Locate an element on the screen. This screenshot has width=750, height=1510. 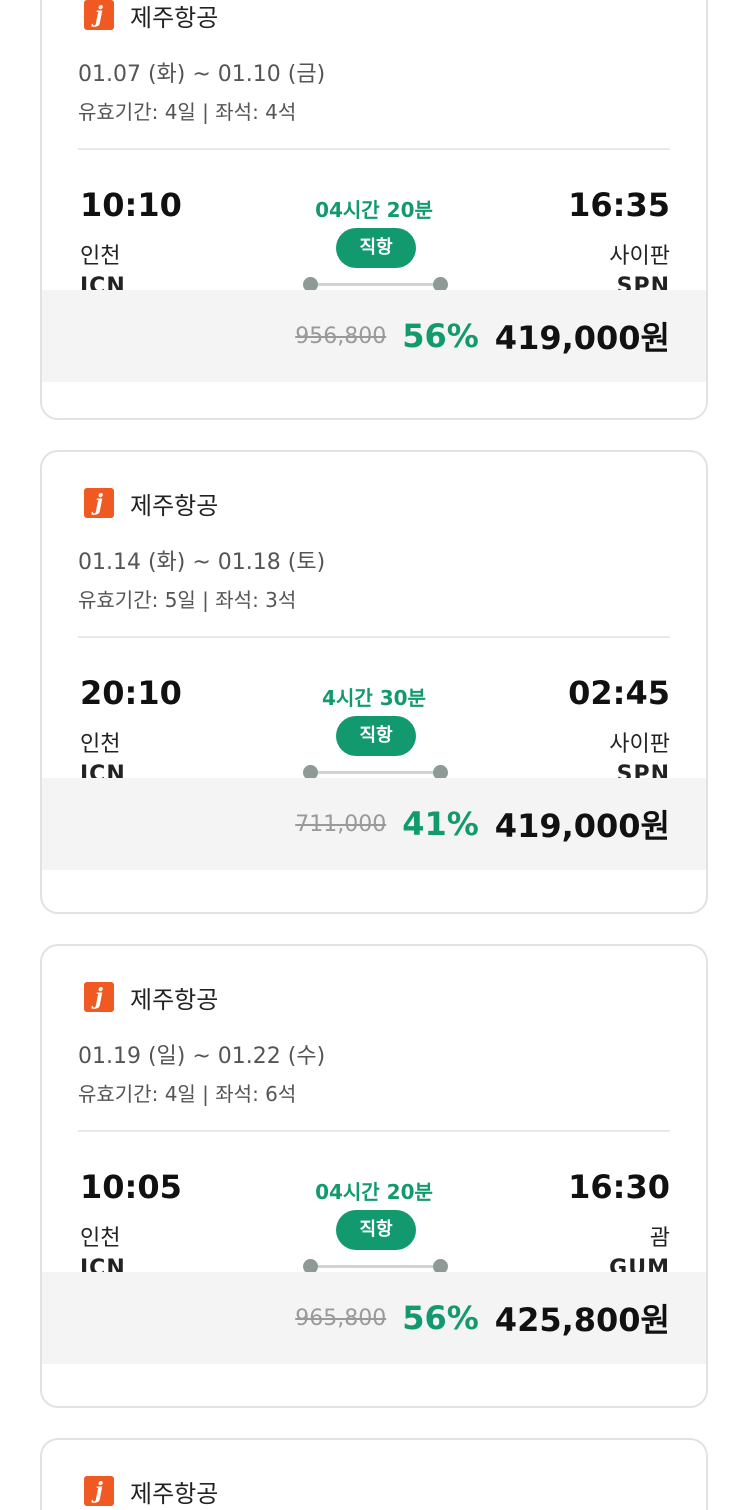
validity-seats: 유효기간: 4일 | 좌석: 6석 is located at coordinates (187, 1094).